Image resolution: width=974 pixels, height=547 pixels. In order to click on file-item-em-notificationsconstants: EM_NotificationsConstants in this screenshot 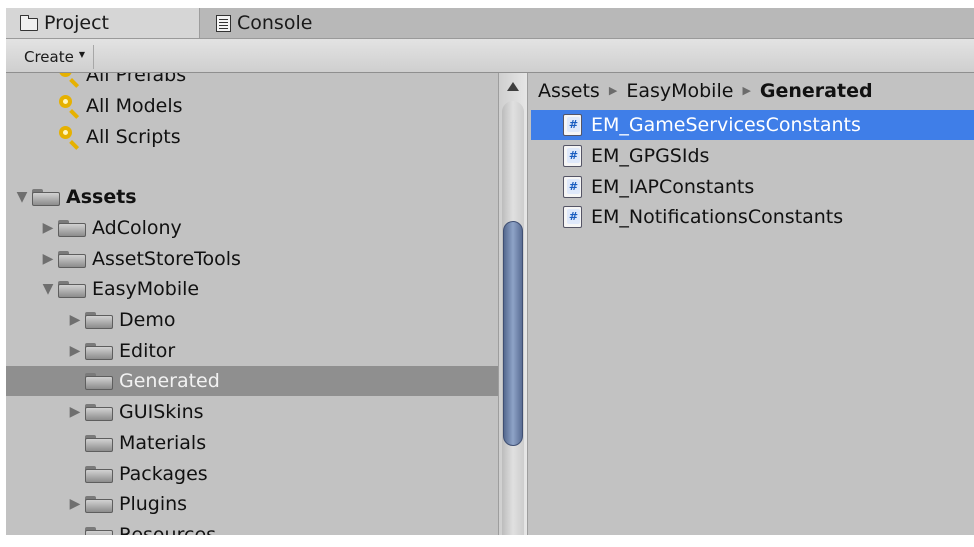, I will do `click(752, 217)`.